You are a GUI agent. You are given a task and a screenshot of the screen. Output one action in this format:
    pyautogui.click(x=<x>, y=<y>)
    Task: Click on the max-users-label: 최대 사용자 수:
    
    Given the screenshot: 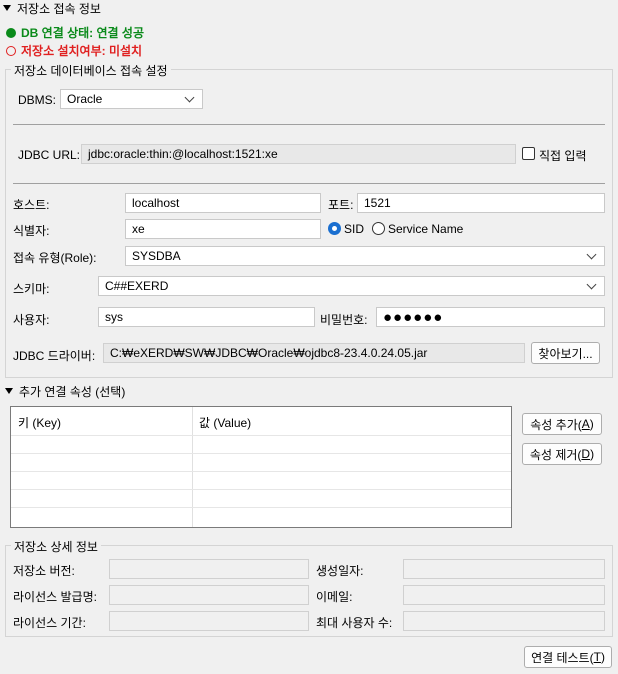 What is the action you would take?
    pyautogui.click(x=354, y=623)
    